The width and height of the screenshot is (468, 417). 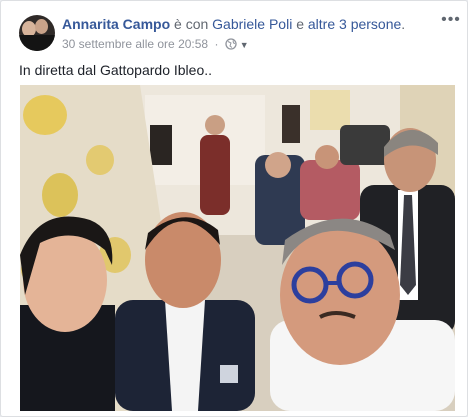 I want to click on post-meta: 30 settembre alle ore 20:58 · ▼, so click(x=155, y=45).